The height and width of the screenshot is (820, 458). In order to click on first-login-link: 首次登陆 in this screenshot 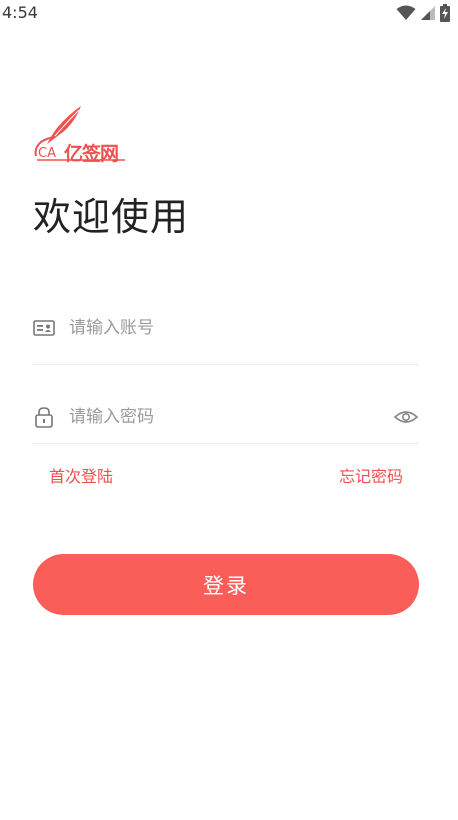, I will do `click(81, 475)`.